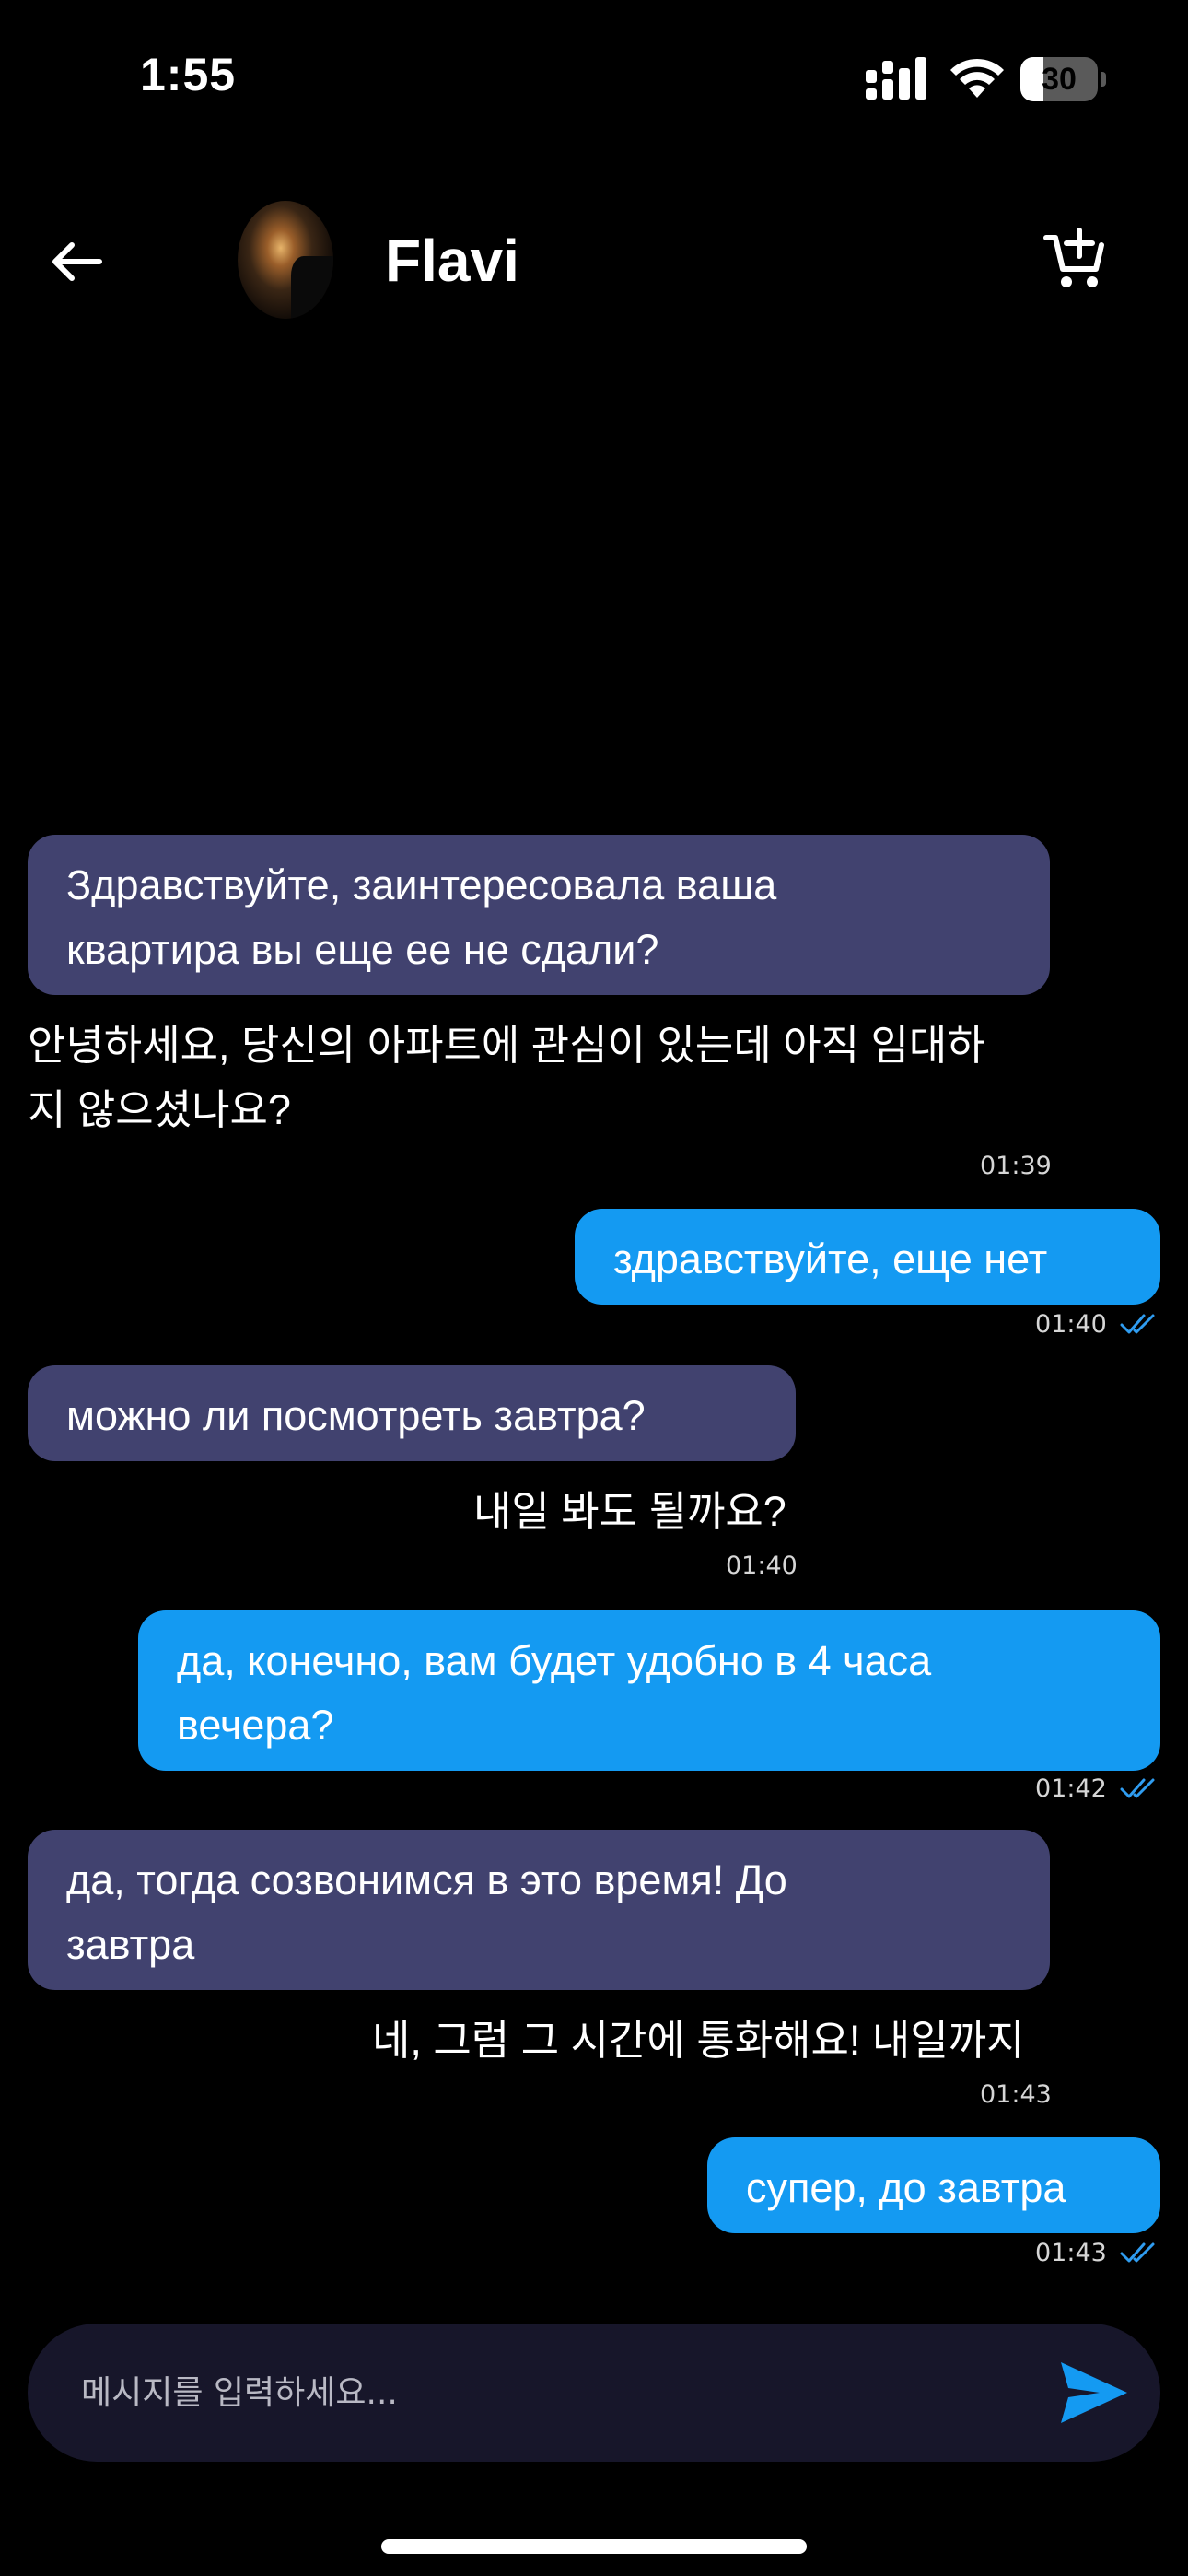  I want to click on outgoing-message-bubble: супер, до завтра, so click(934, 2185).